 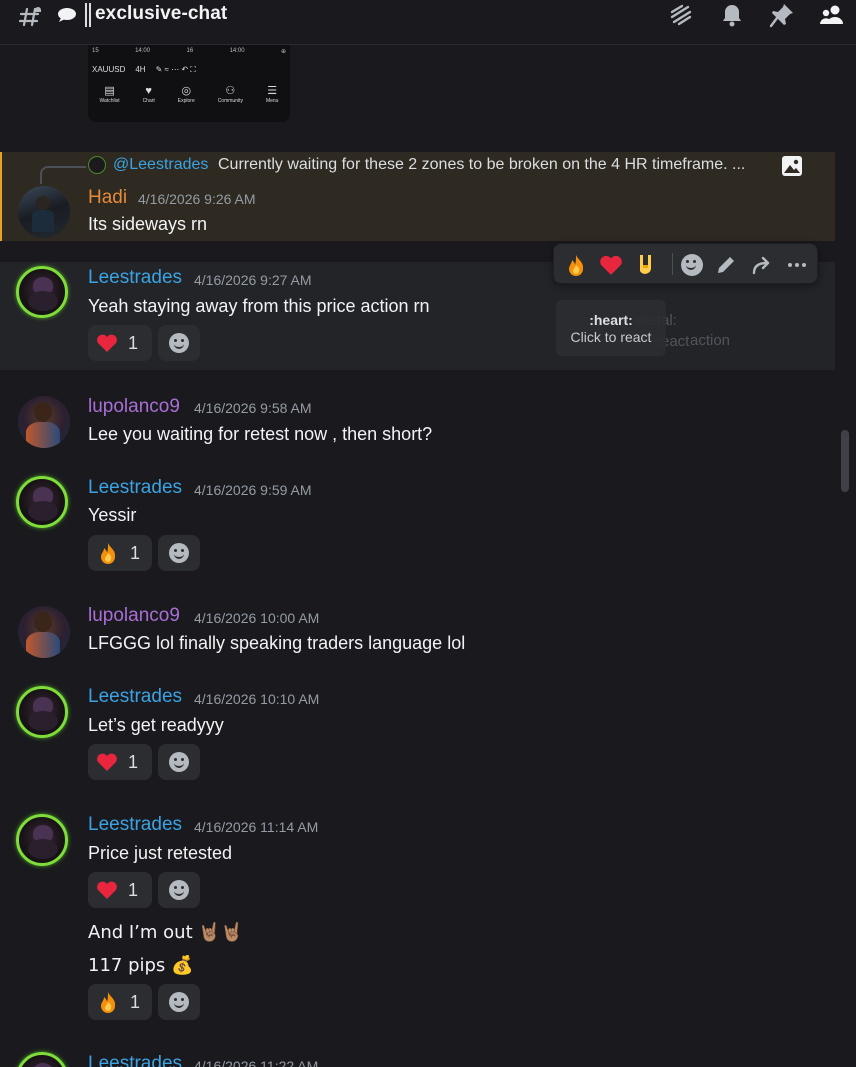 What do you see at coordinates (832, 15) in the screenshot?
I see `members-icon` at bounding box center [832, 15].